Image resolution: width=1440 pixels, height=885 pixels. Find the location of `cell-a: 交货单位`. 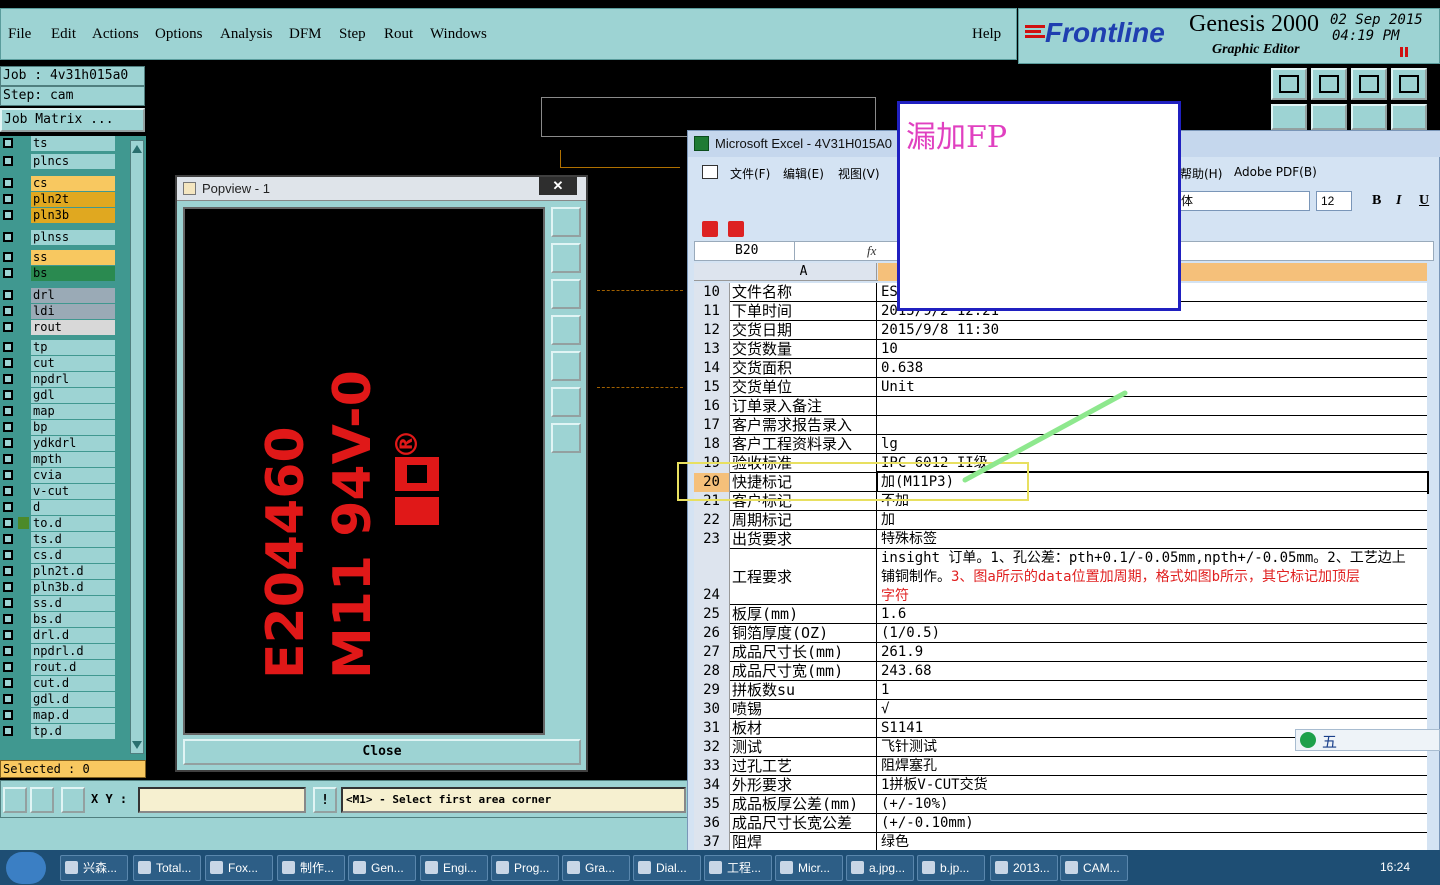

cell-a: 交货单位 is located at coordinates (804, 387).